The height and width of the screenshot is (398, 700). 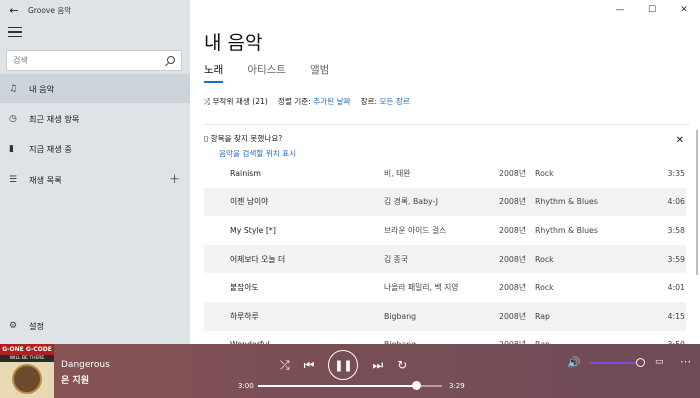 What do you see at coordinates (206, 138) in the screenshot?
I see `phone-icon: ▯` at bounding box center [206, 138].